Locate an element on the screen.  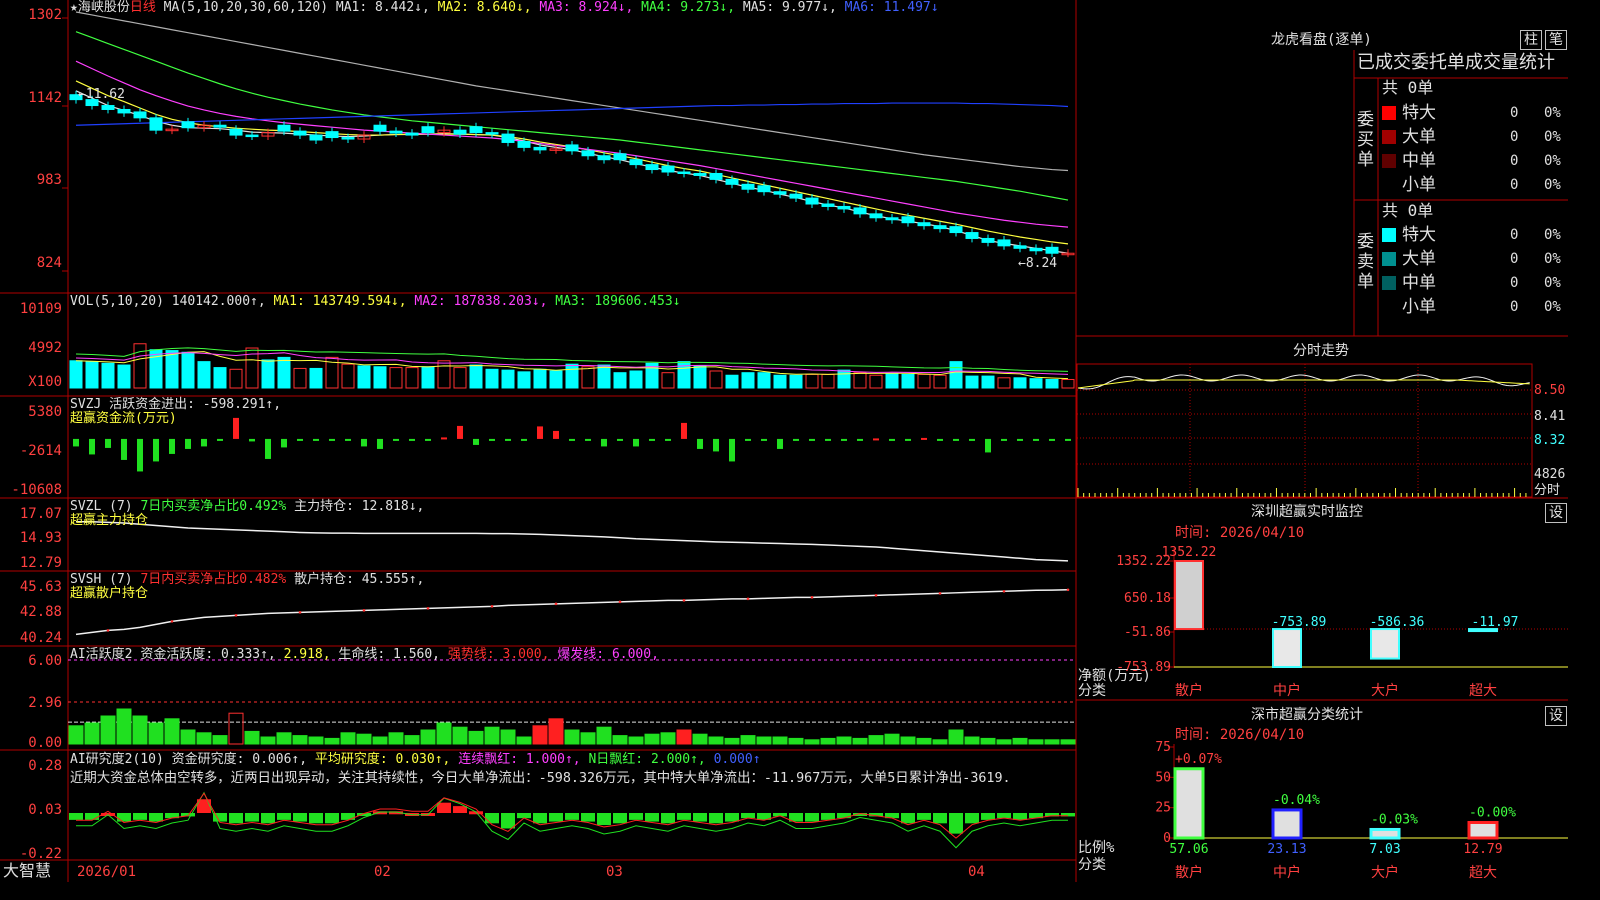
ma1-value: MA1: 8.442↓, is located at coordinates (382, 7).